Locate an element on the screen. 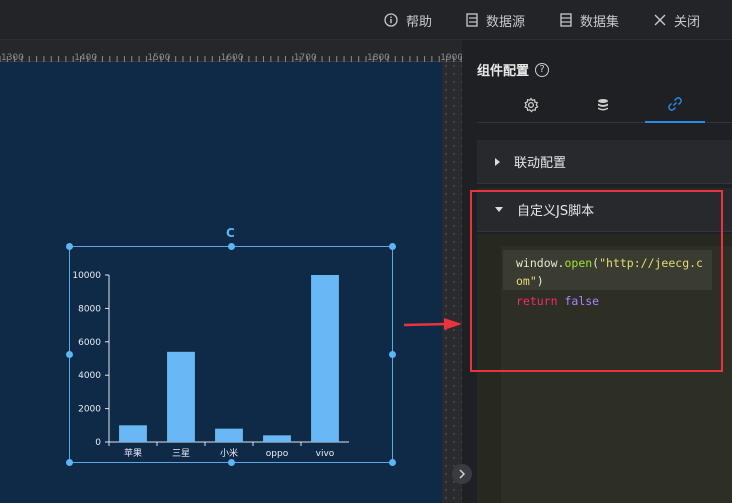  panel-title: 组件配置 ? is located at coordinates (513, 69).